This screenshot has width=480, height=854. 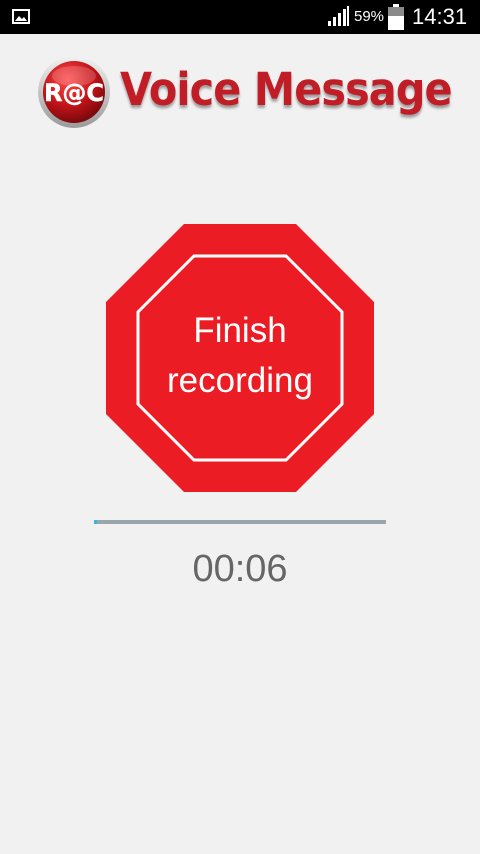 What do you see at coordinates (440, 16) in the screenshot?
I see `clock: 14:31` at bounding box center [440, 16].